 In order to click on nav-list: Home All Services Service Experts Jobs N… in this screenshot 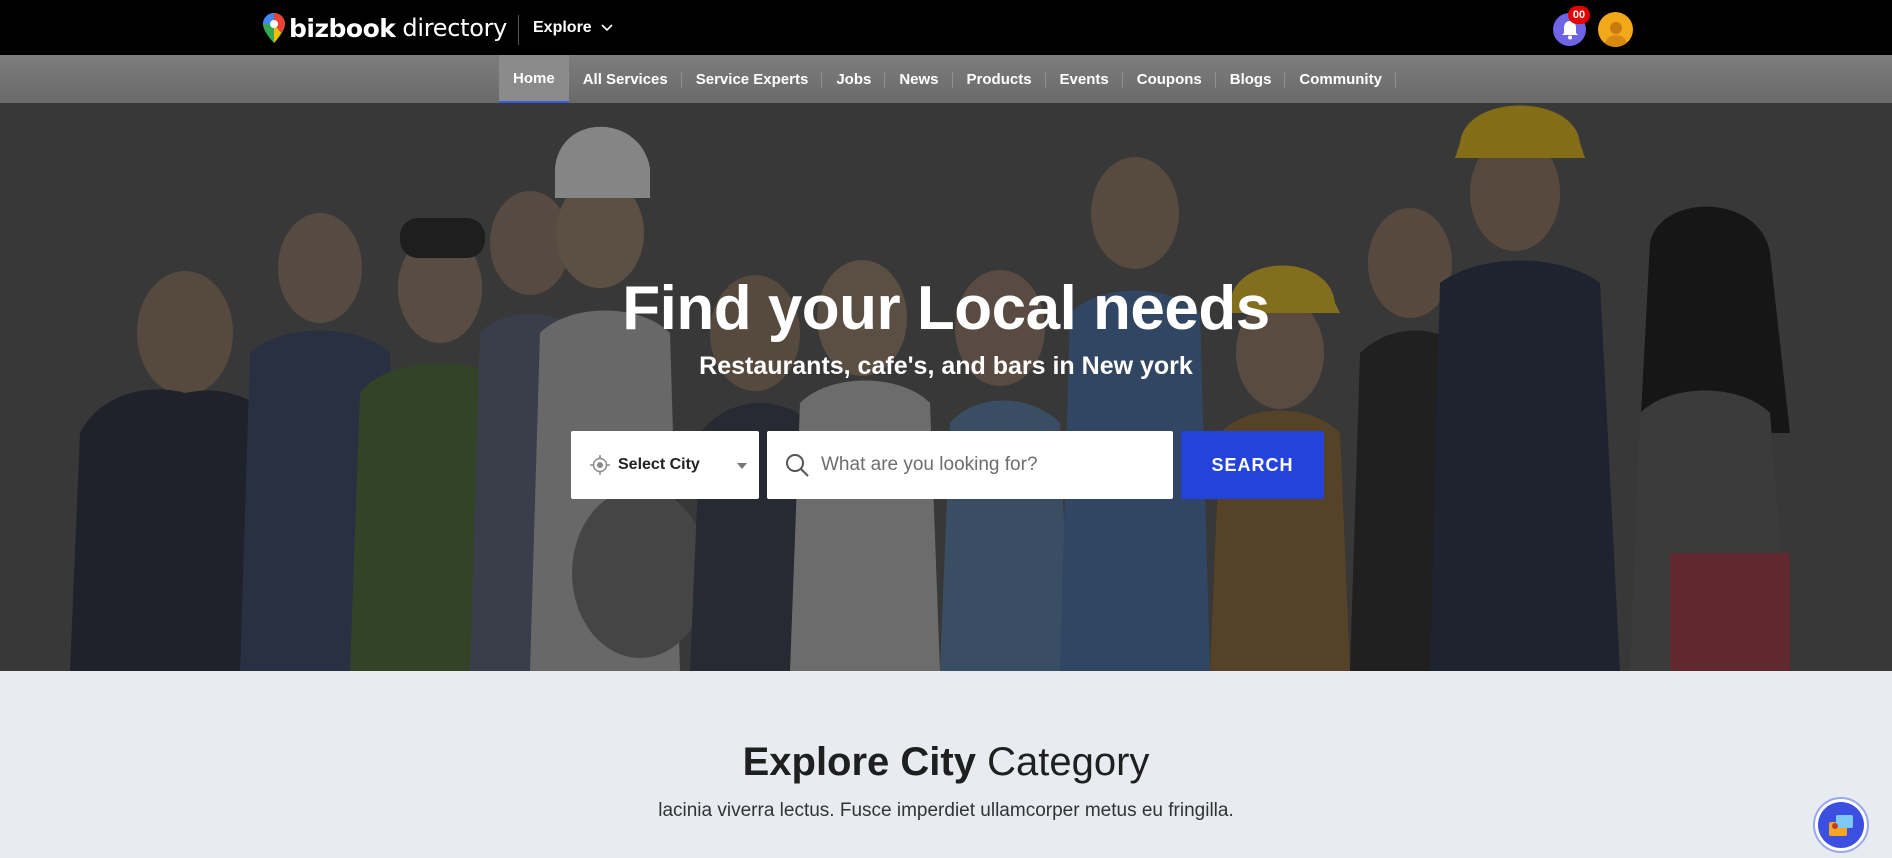, I will do `click(947, 79)`.